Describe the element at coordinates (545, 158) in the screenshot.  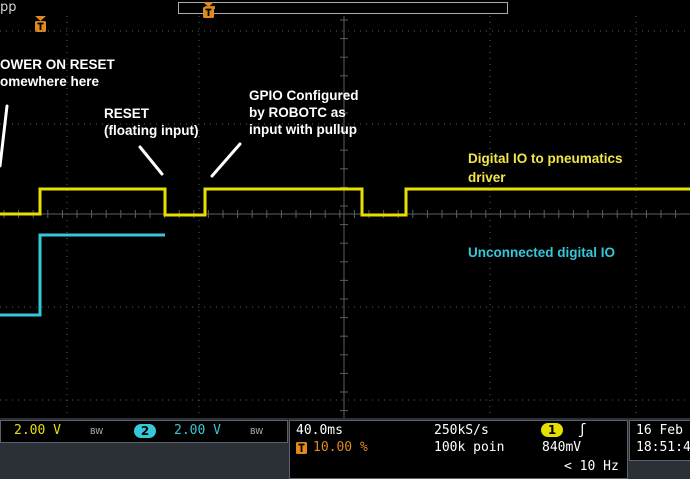
I see `trace-label-line: Digital IO to pneumatics` at that location.